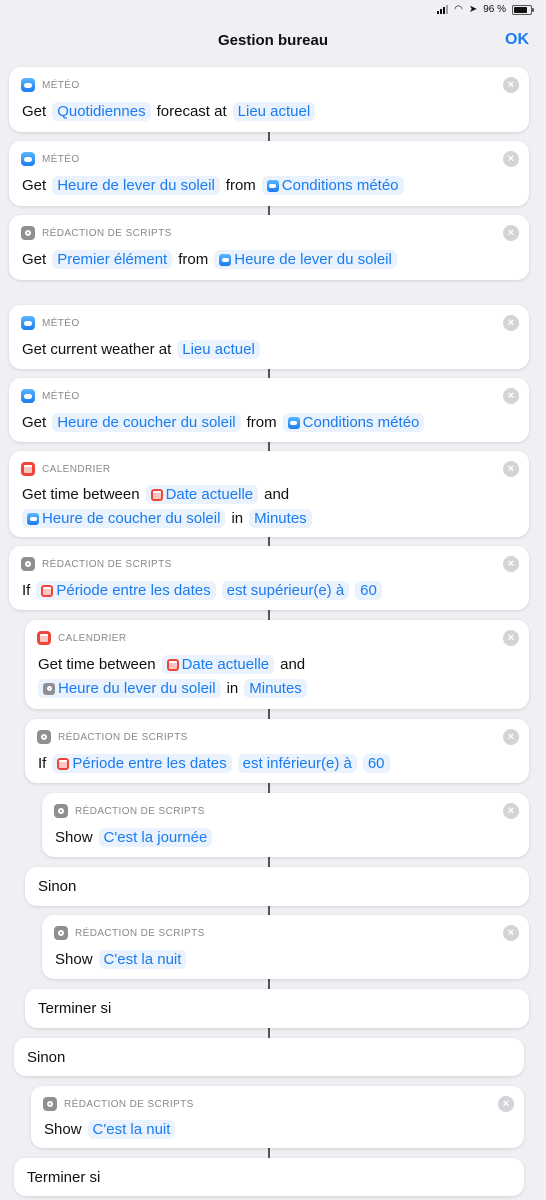  I want to click on action-text: Get current weather at, so click(97, 349).